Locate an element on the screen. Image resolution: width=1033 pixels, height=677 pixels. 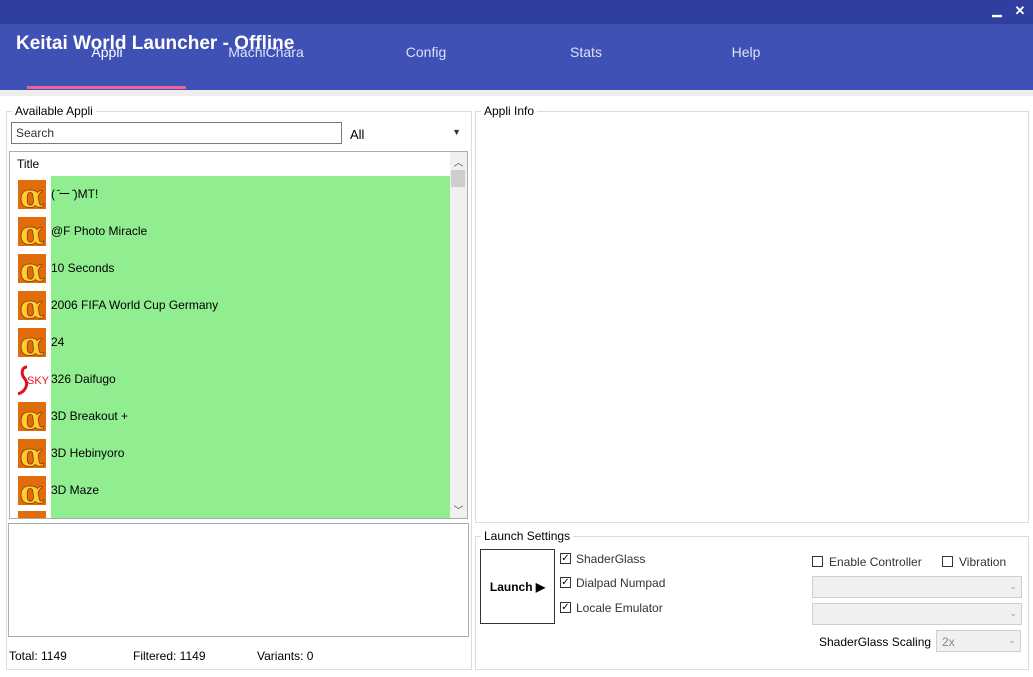
tabstrip-divider is located at coordinates (516, 93).